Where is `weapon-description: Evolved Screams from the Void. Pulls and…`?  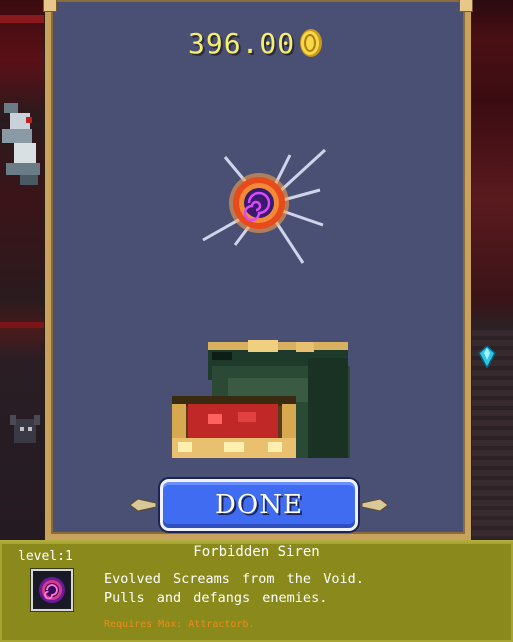 weapon-description: Evolved Screams from the Void. Pulls and… is located at coordinates (234, 589).